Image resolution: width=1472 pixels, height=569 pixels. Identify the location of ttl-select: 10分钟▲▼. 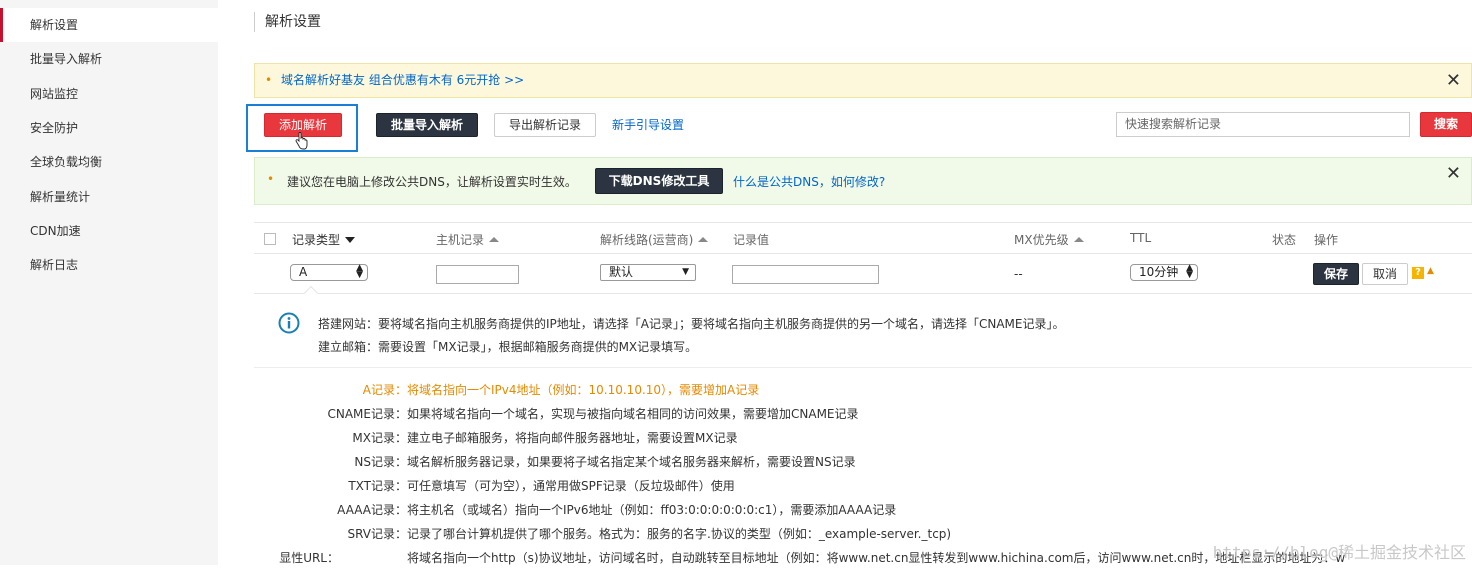
(1164, 272).